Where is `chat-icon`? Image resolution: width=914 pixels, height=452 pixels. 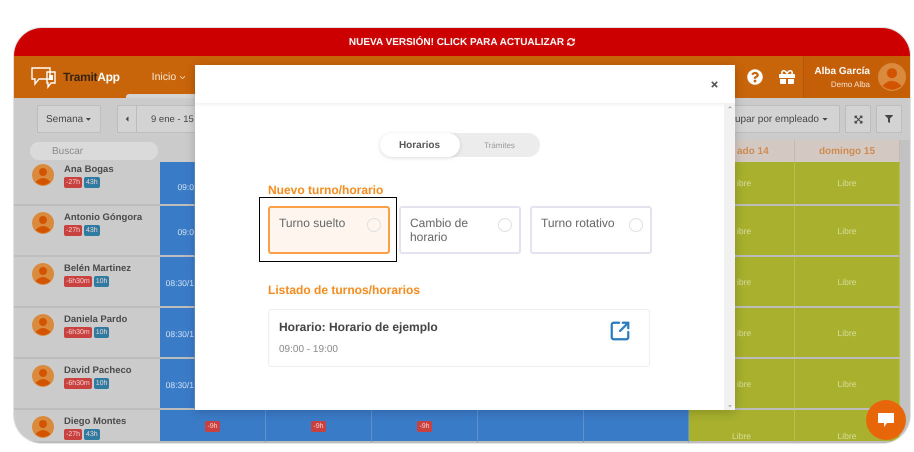 chat-icon is located at coordinates (886, 420).